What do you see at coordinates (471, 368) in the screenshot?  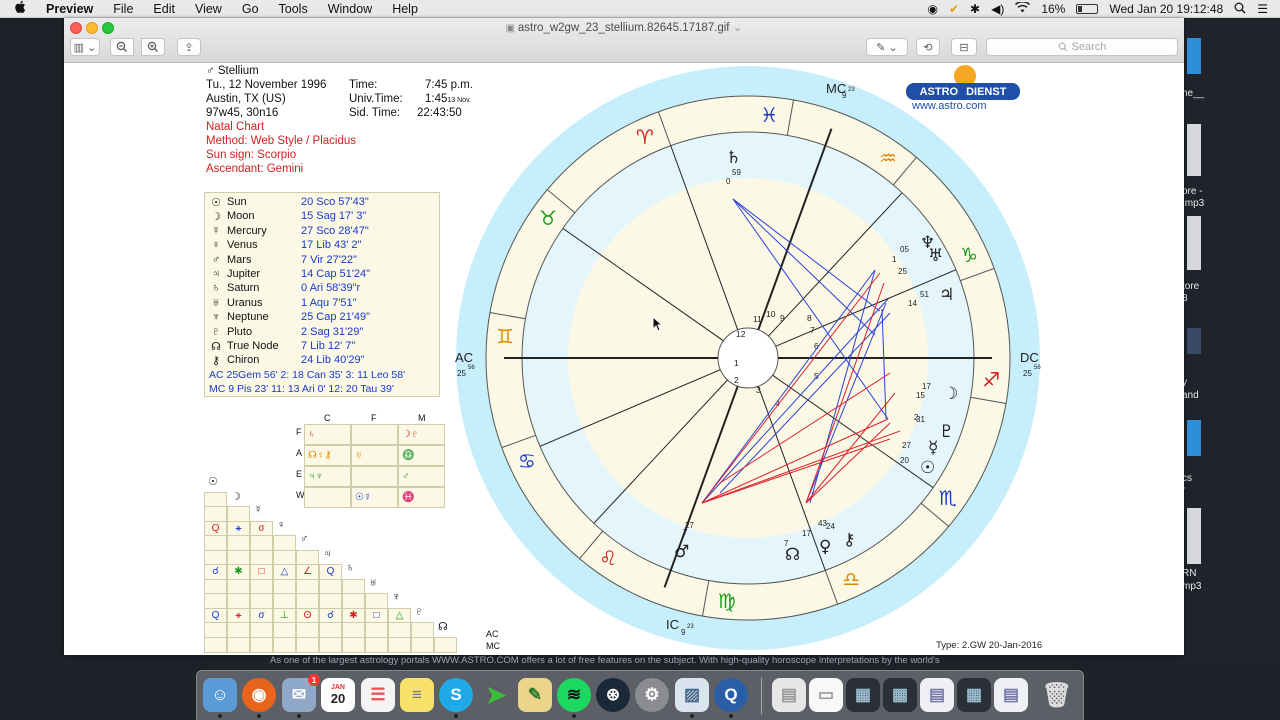 I see `ac-minute: 56` at bounding box center [471, 368].